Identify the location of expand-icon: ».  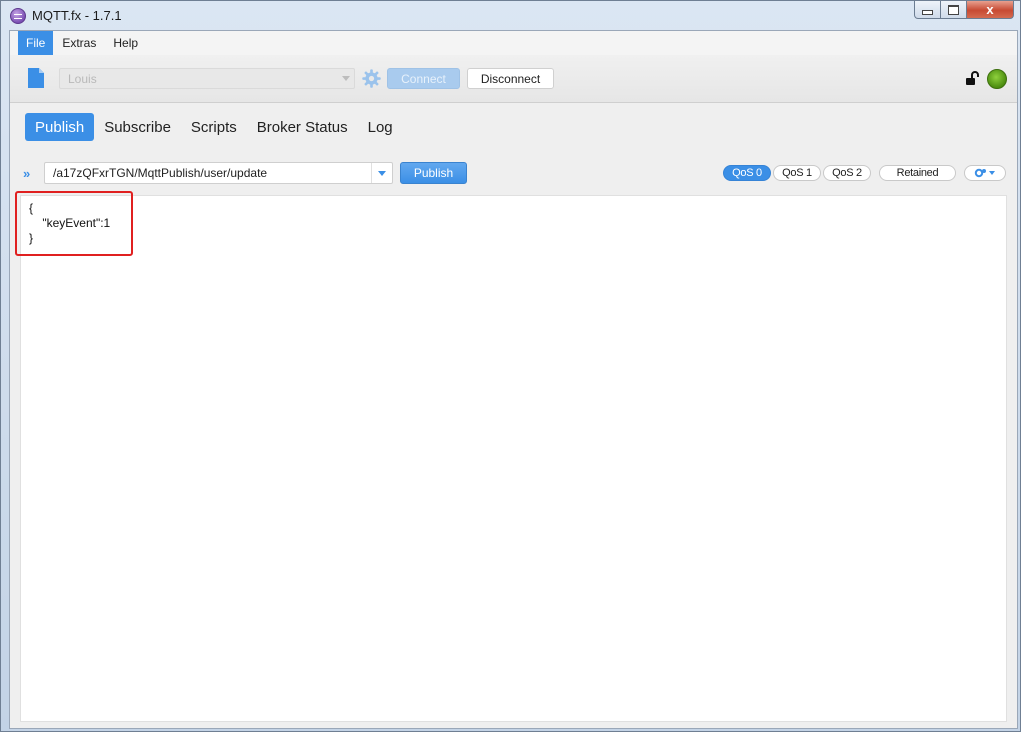
(26, 173).